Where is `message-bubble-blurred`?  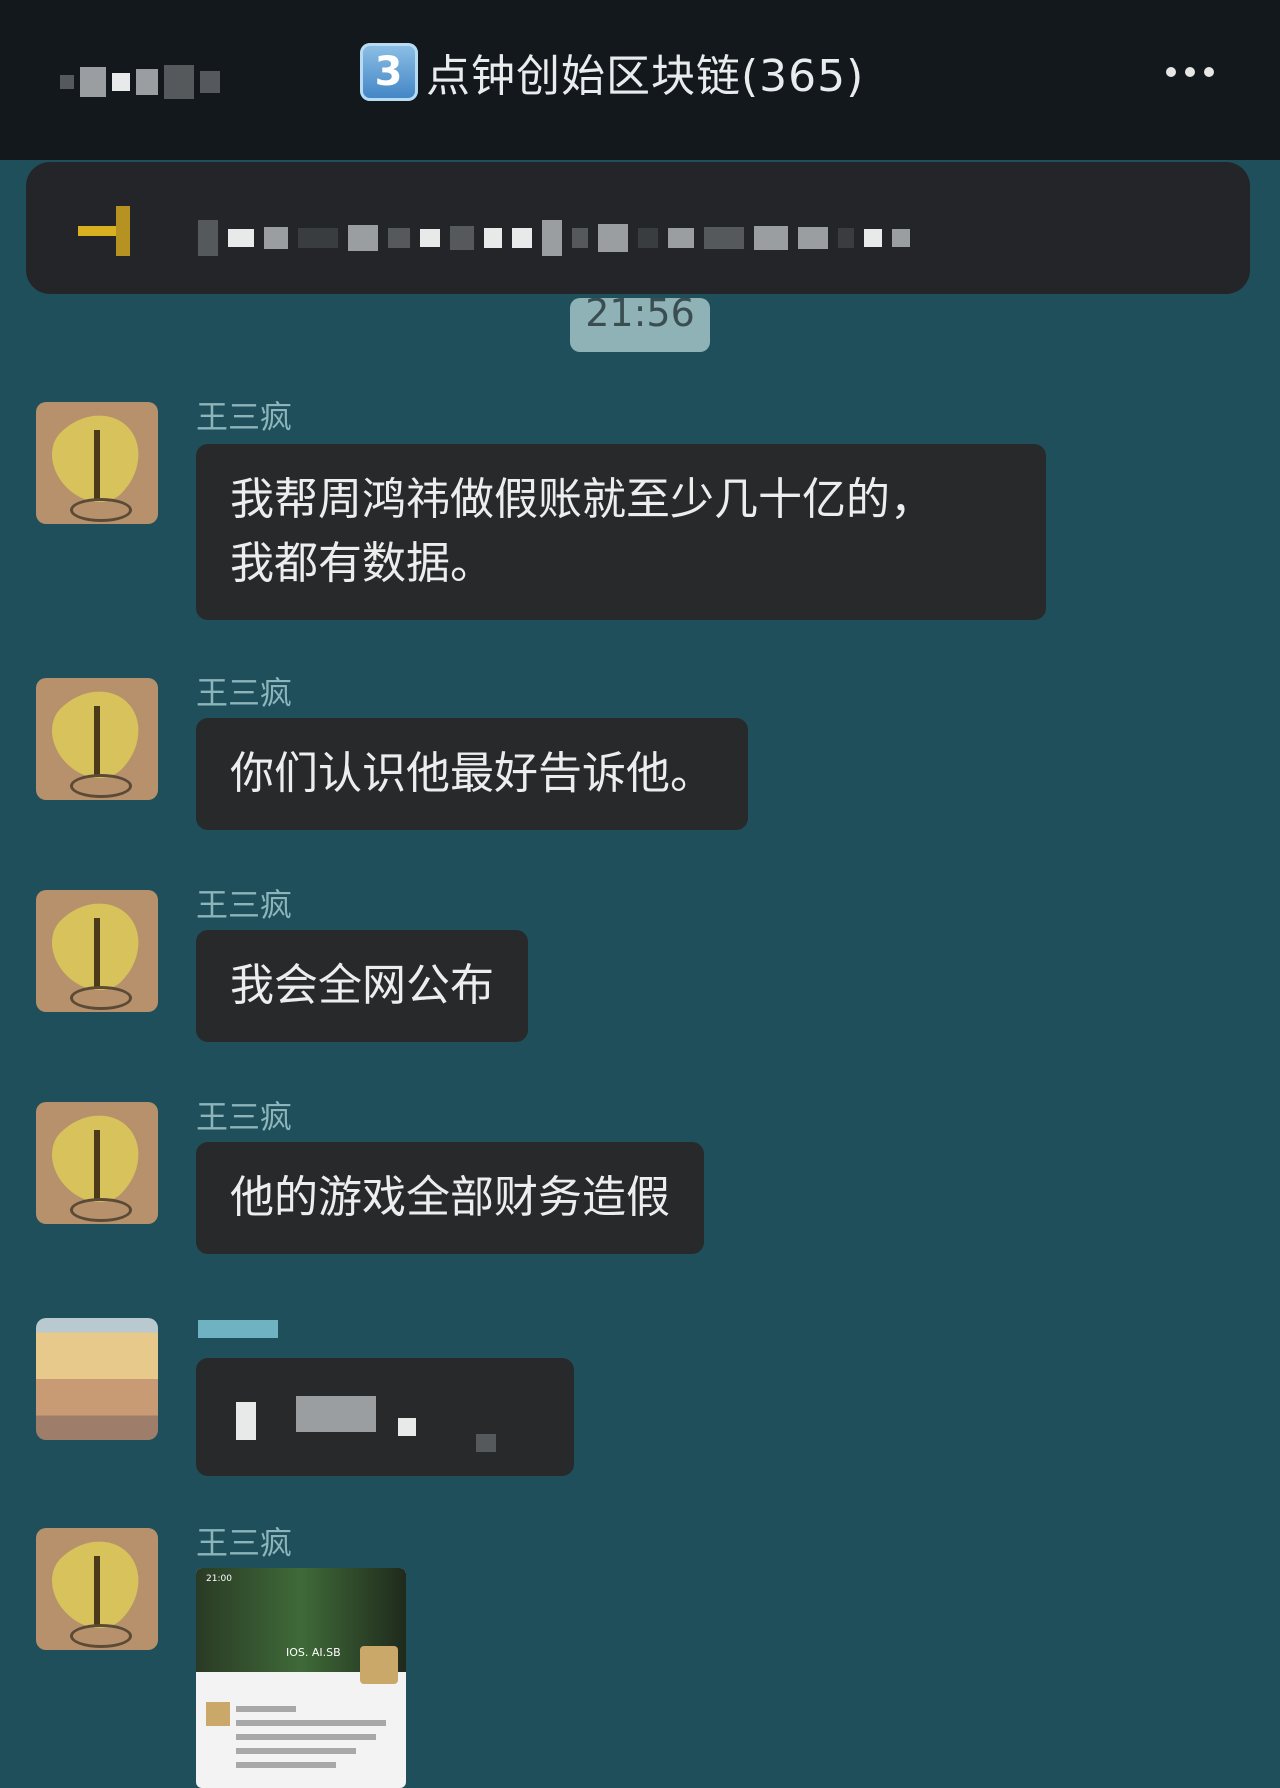
message-bubble-blurred is located at coordinates (385, 1417).